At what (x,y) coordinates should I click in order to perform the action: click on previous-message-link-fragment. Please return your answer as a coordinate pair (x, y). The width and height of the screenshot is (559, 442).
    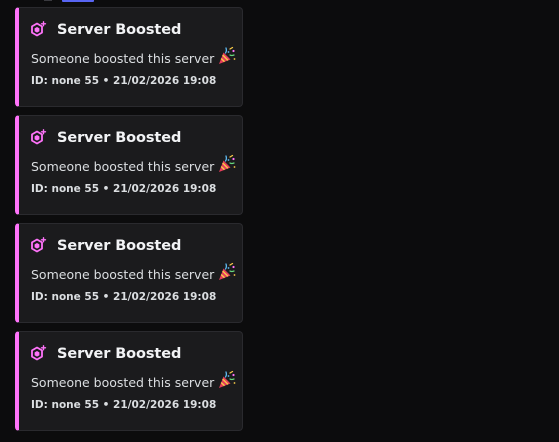
    Looking at the image, I should click on (78, 1).